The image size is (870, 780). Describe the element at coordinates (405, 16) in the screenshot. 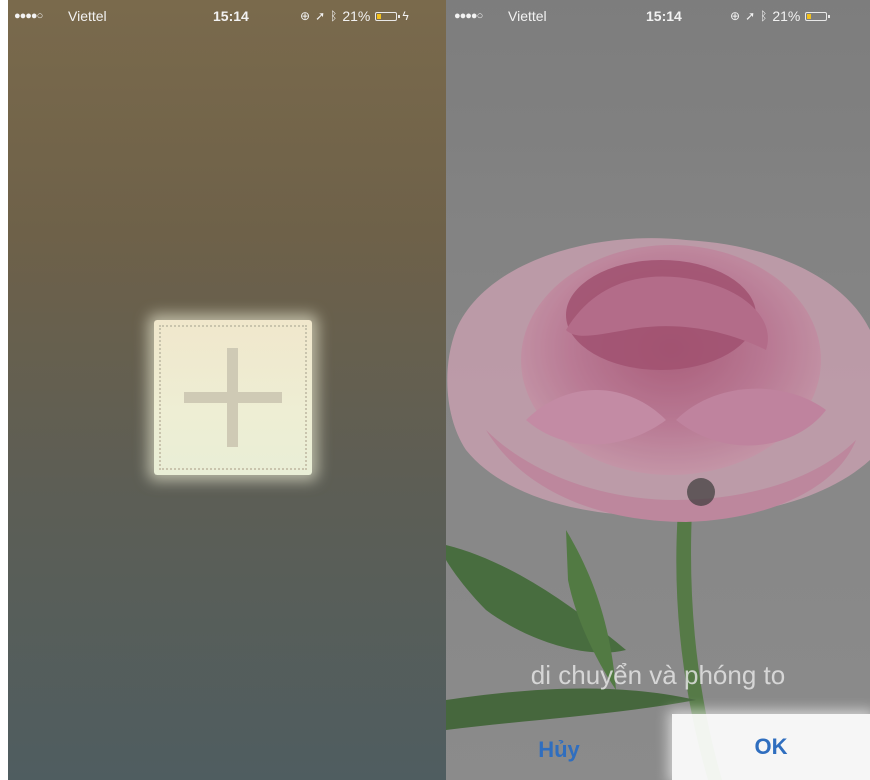

I see `charging-icon: ϟ` at that location.